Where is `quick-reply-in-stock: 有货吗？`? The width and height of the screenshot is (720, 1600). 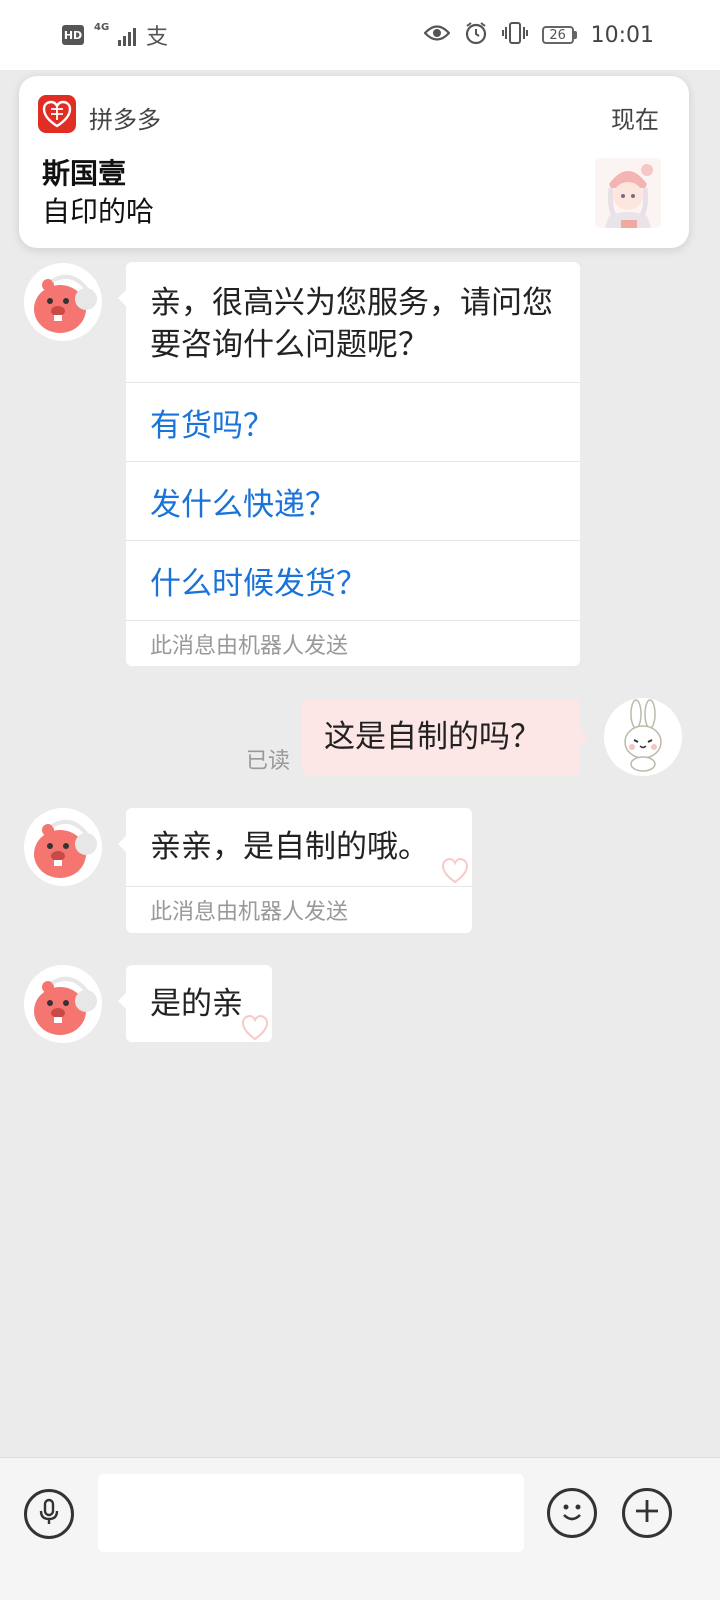 quick-reply-in-stock: 有货吗？ is located at coordinates (353, 421).